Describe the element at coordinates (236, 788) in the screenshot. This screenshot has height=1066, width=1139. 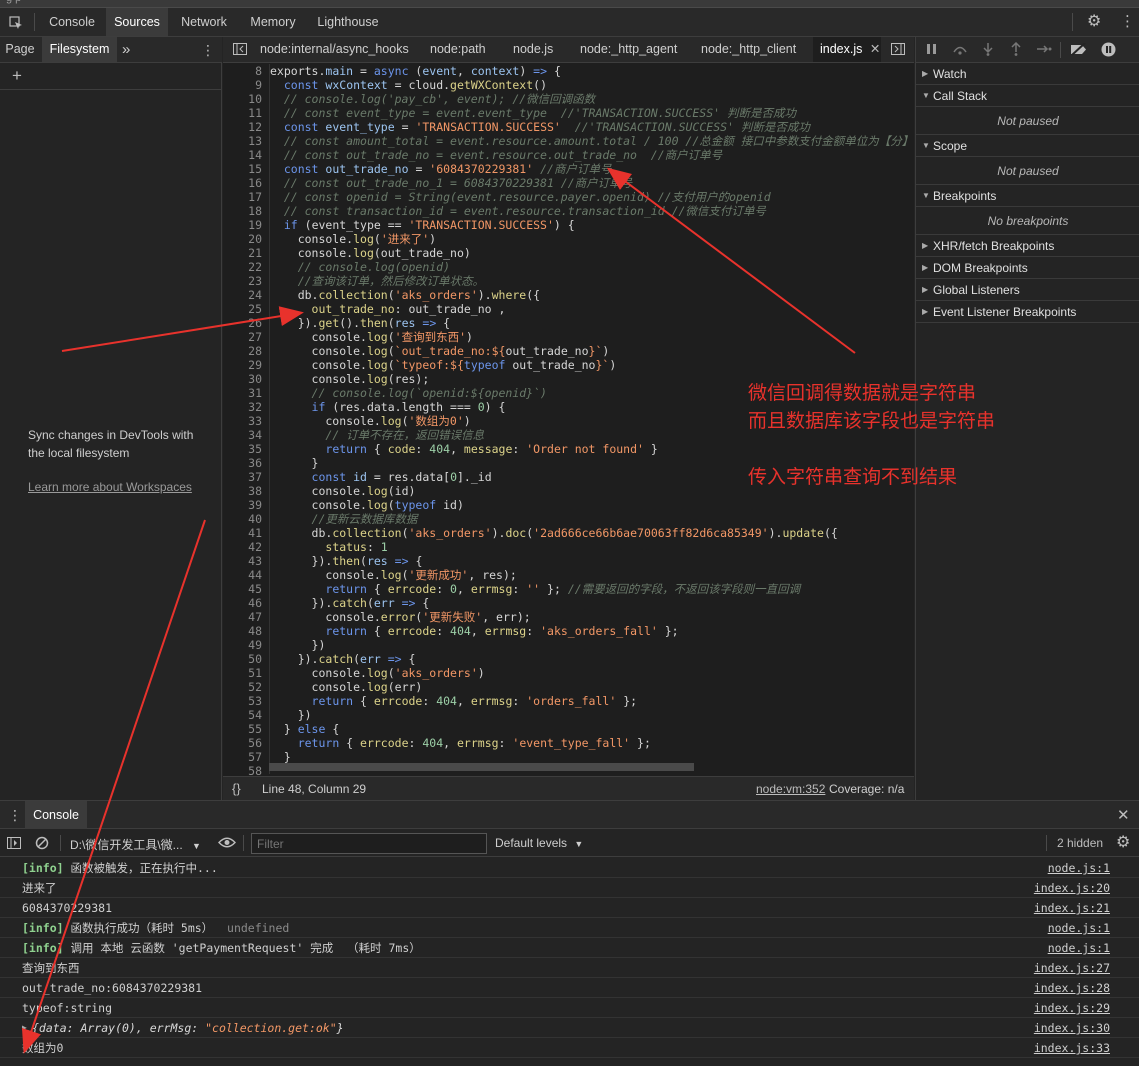
I see `pretty-print-braces-icon: {}` at that location.